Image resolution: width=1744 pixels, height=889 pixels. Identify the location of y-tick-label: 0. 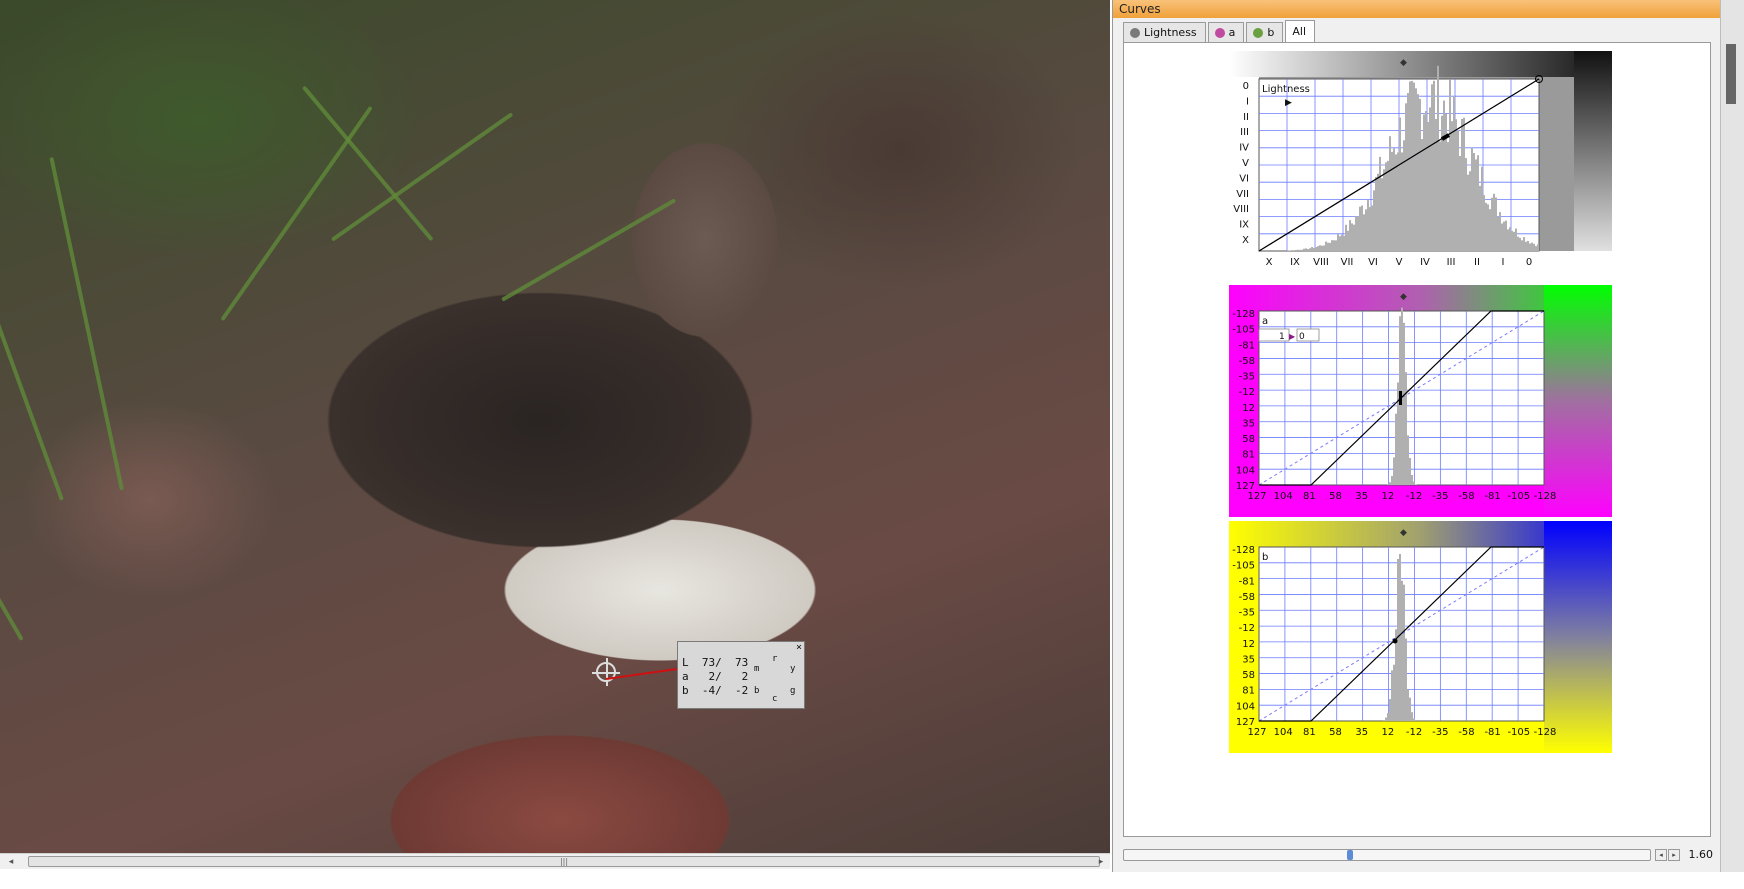
(1246, 86).